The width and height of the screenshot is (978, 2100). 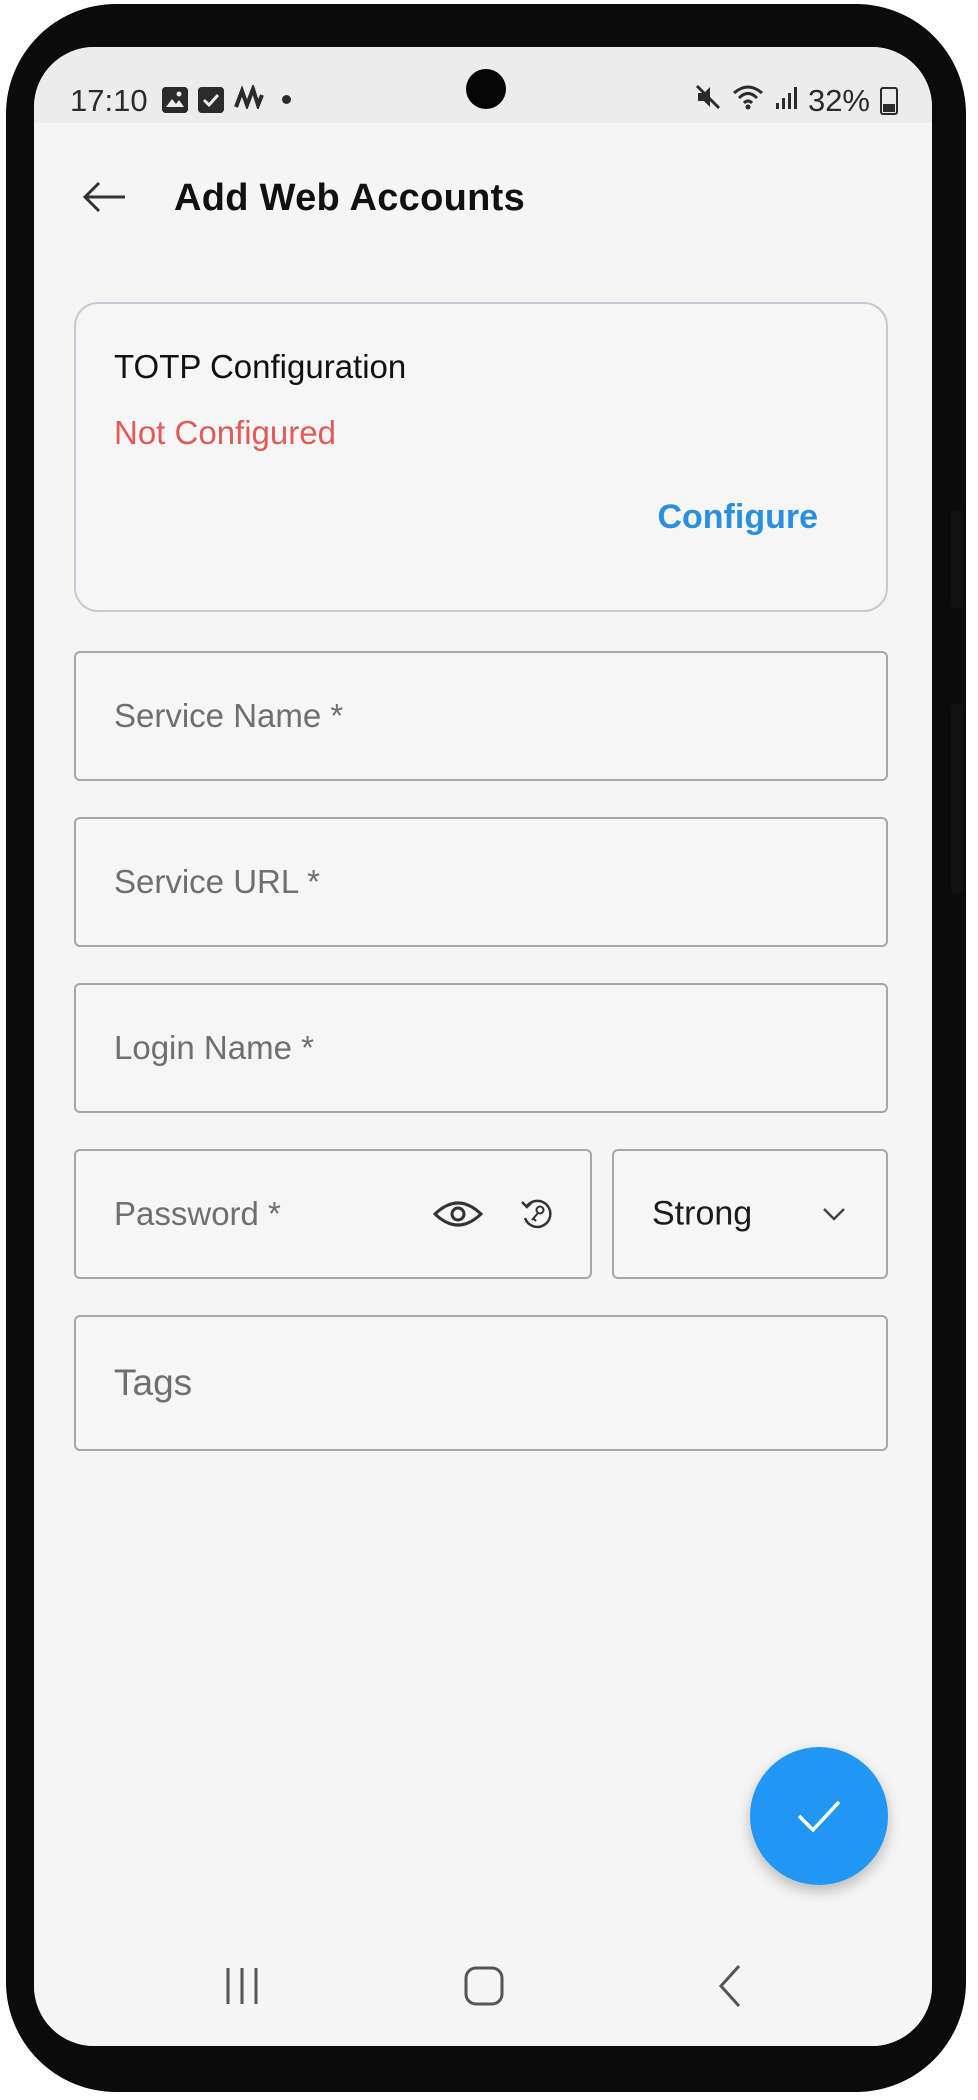 I want to click on power-button, so click(x=957, y=799).